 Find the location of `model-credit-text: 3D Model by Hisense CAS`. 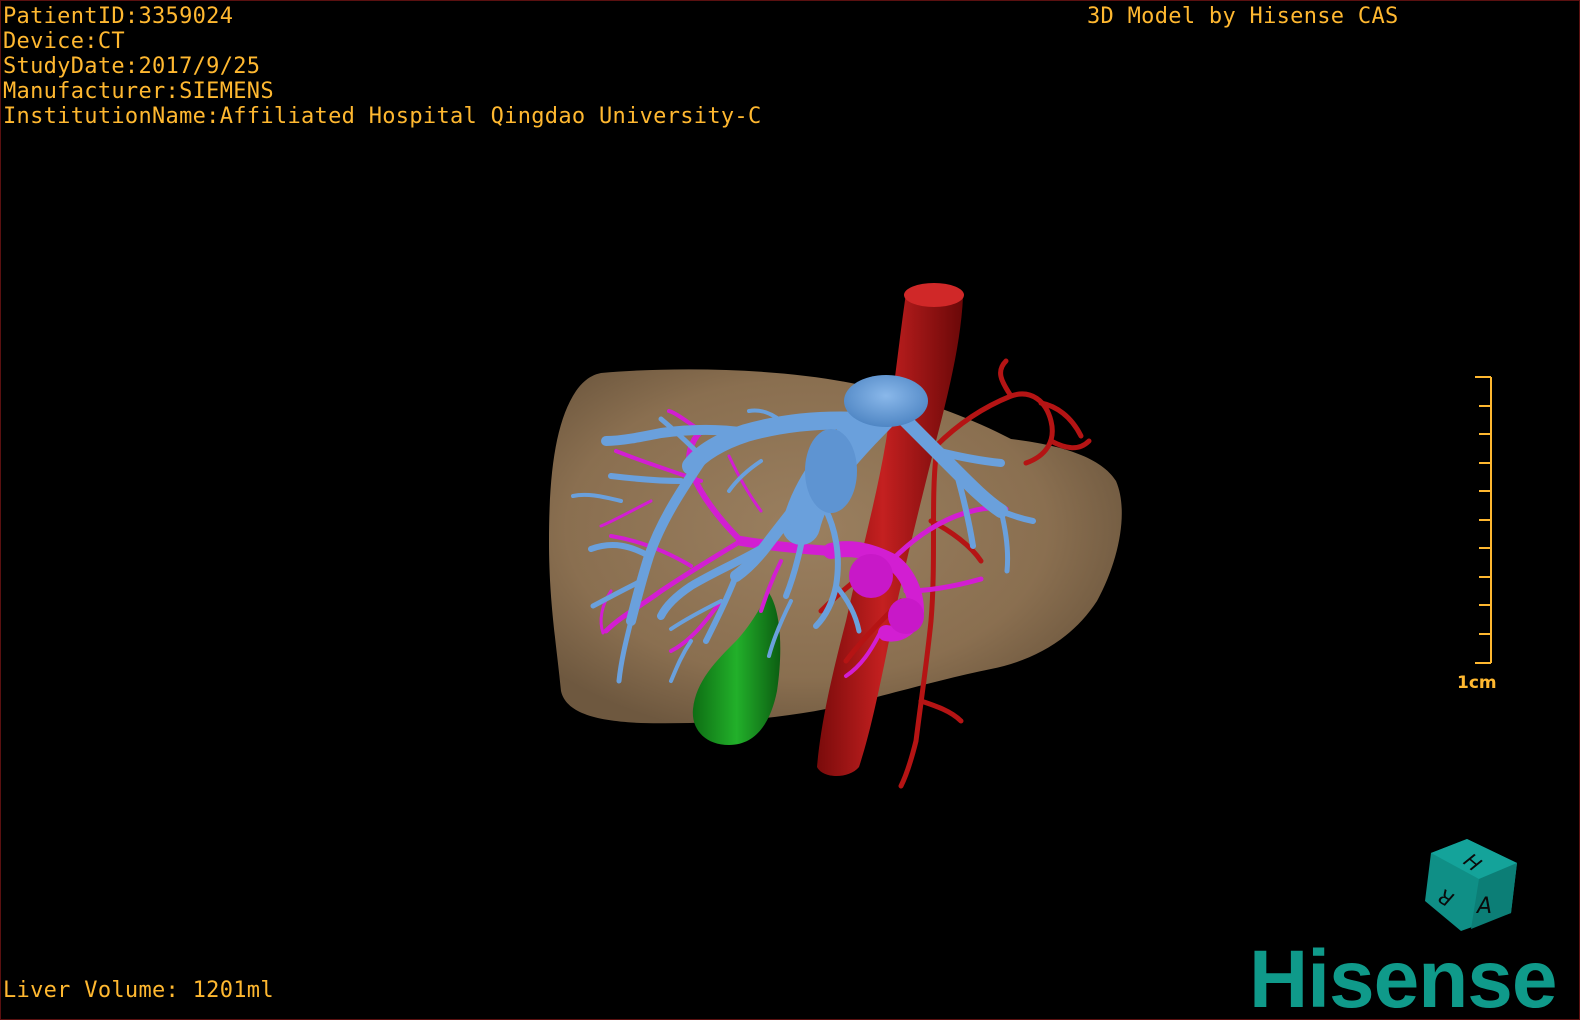

model-credit-text: 3D Model by Hisense CAS is located at coordinates (1243, 16).